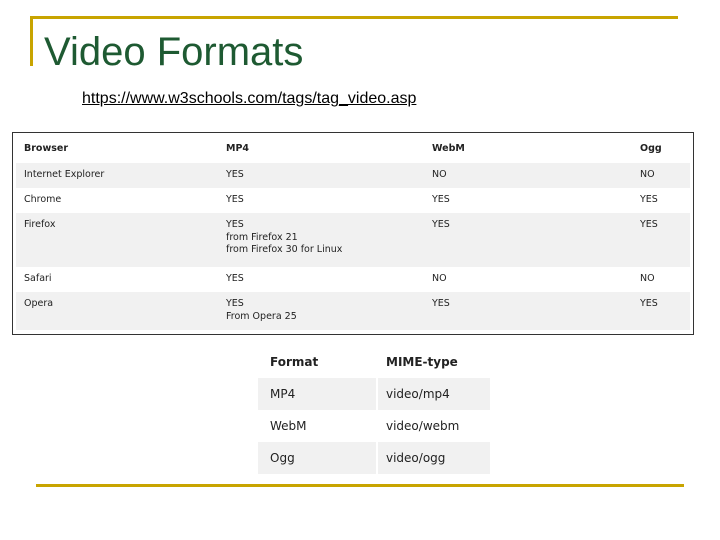  What do you see at coordinates (64, 174) in the screenshot?
I see `browser-name: Internet Explorer` at bounding box center [64, 174].